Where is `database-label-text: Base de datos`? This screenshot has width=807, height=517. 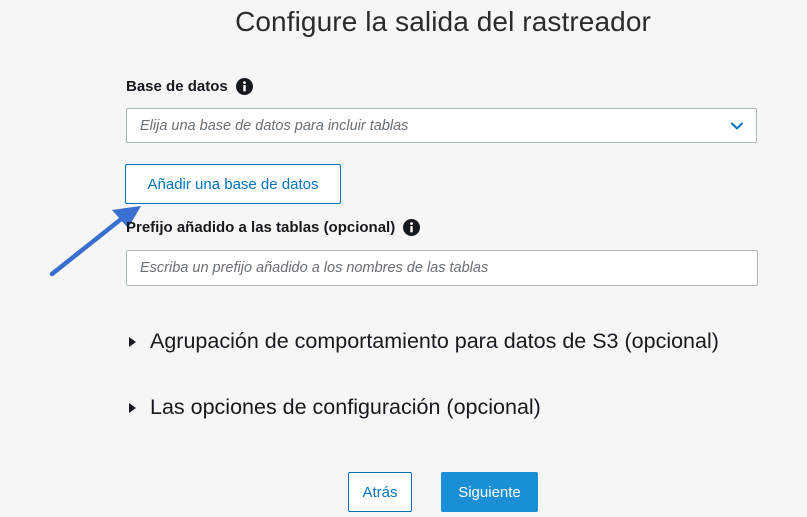 database-label-text: Base de datos is located at coordinates (177, 86).